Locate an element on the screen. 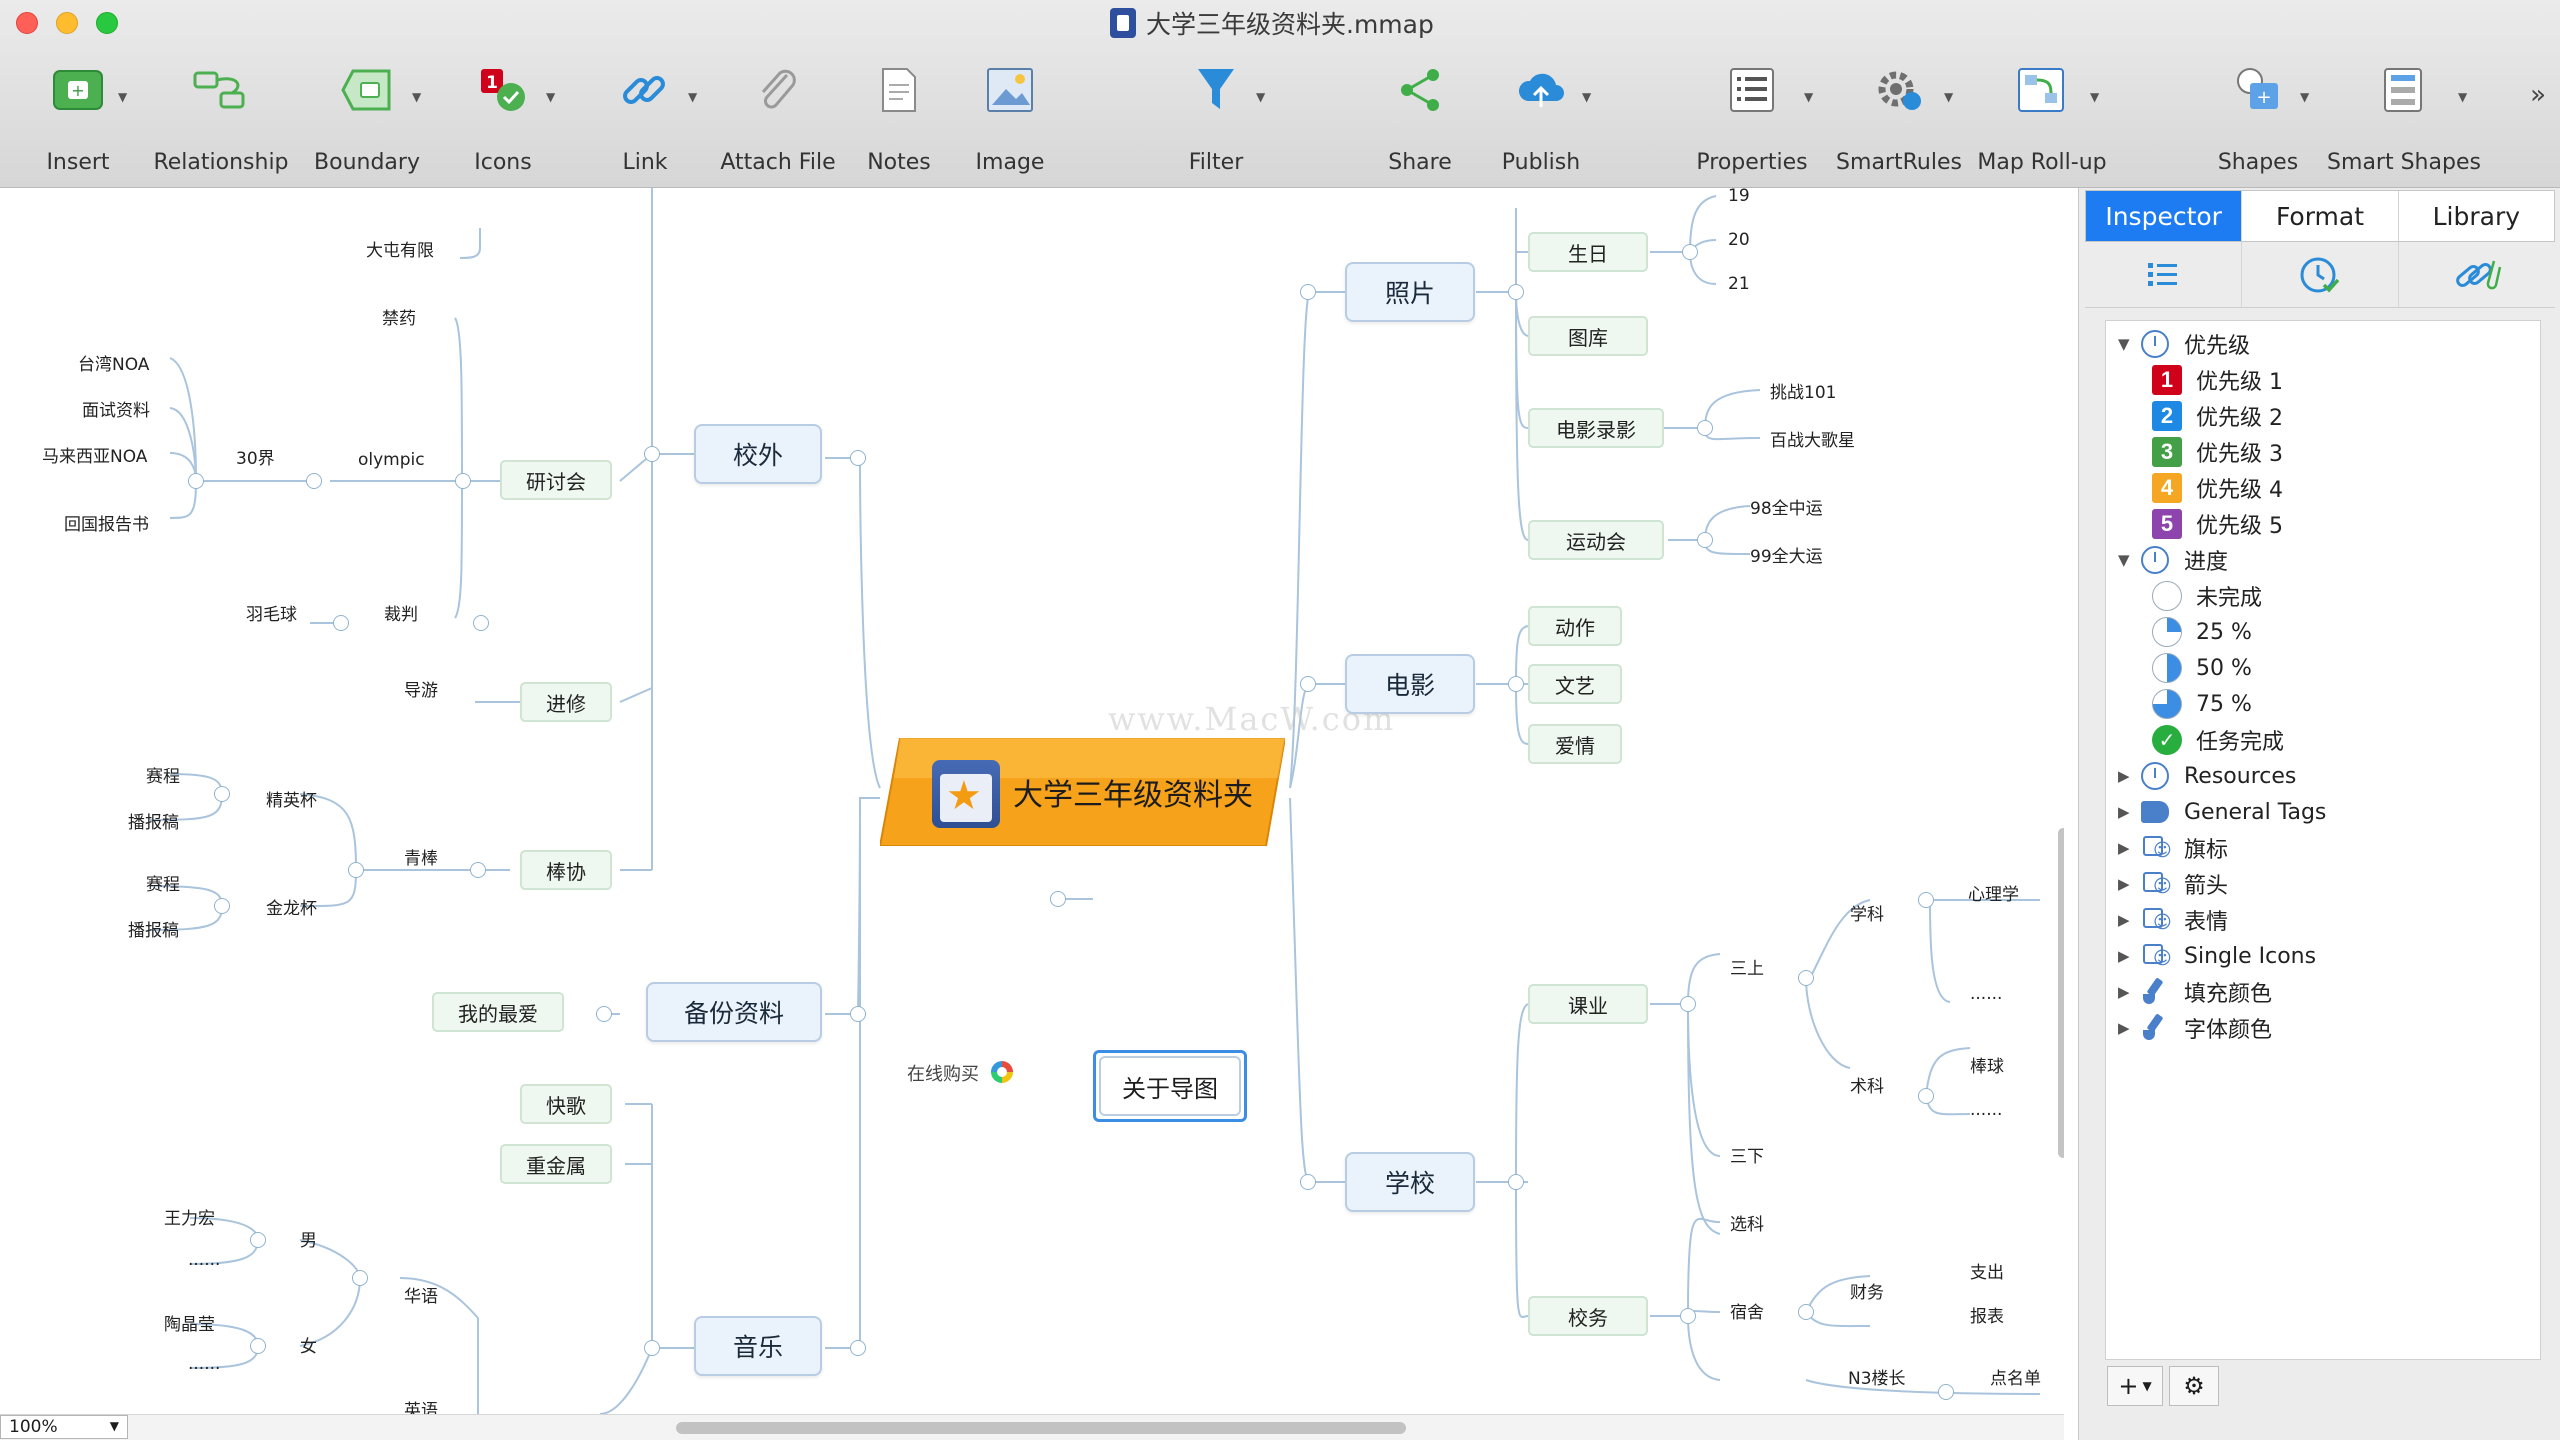 This screenshot has width=2560, height=1440. smartrules-caret-icon: ▼ is located at coordinates (1948, 97).